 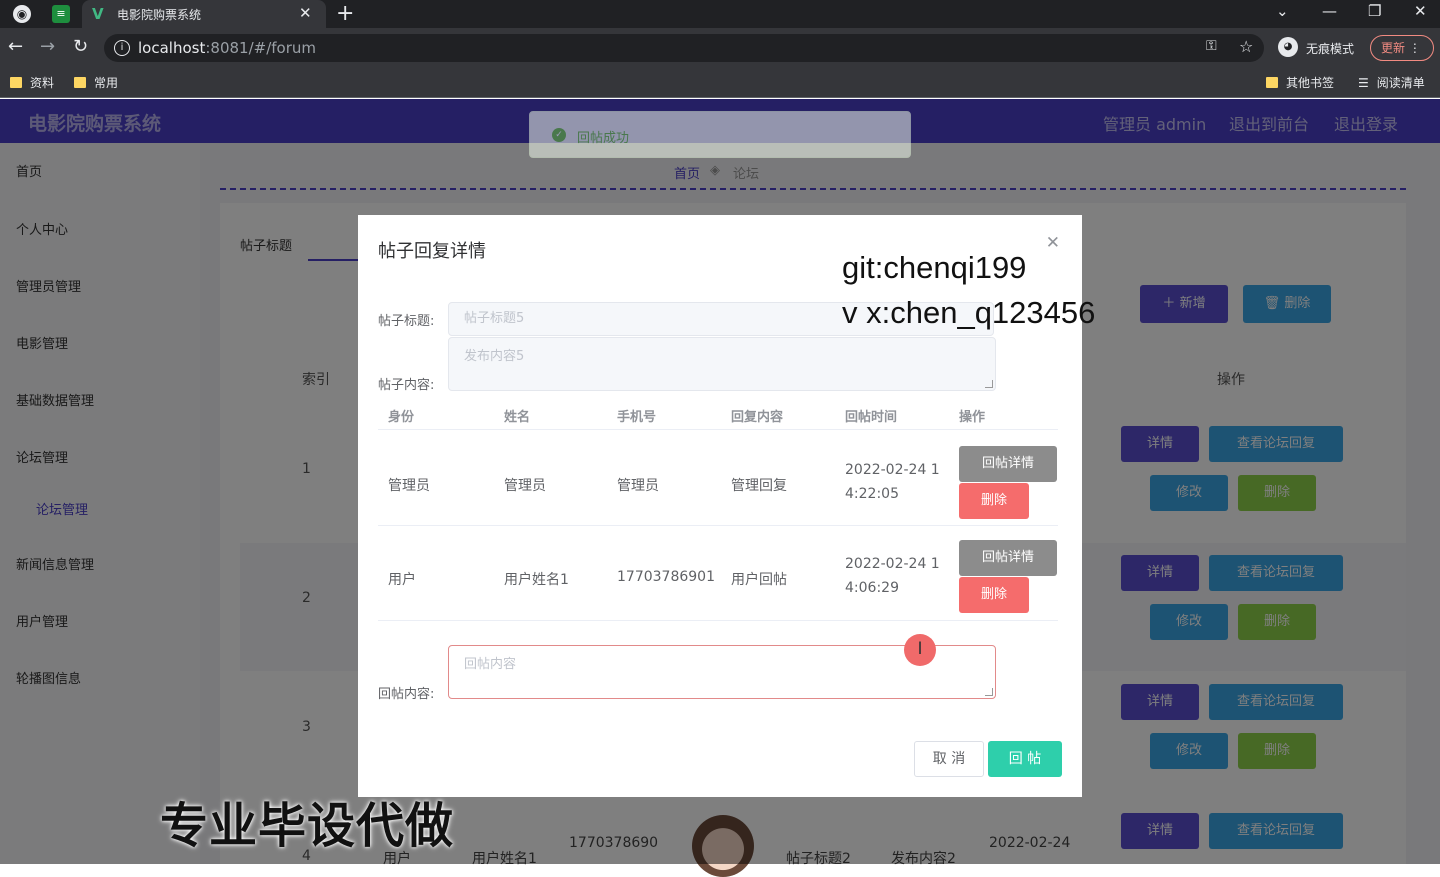 What do you see at coordinates (406, 321) in the screenshot?
I see `post-title-label: 帖子标题:` at bounding box center [406, 321].